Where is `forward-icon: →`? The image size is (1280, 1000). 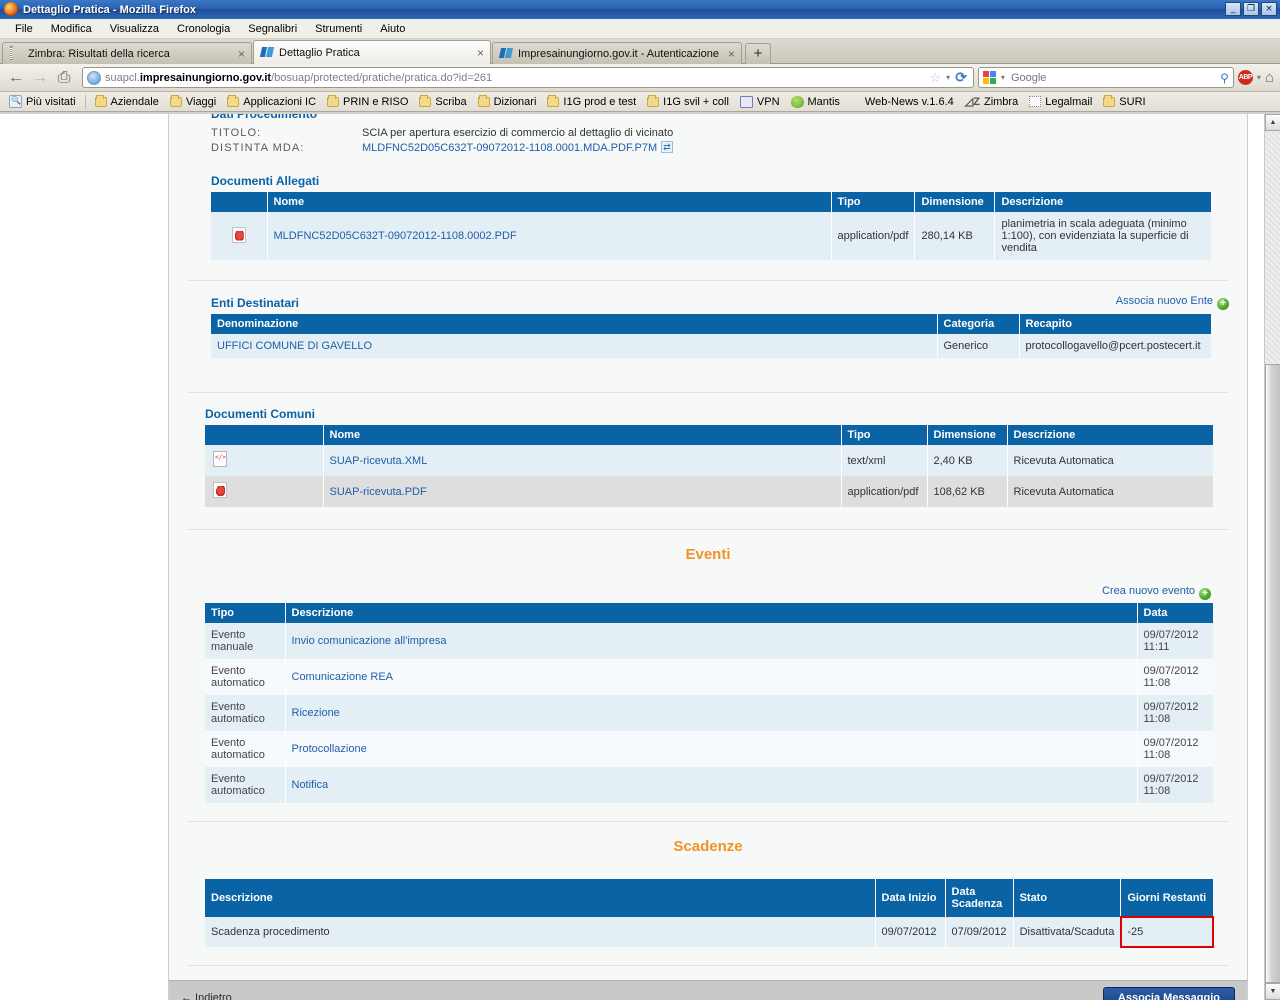
forward-icon: → is located at coordinates (40, 78).